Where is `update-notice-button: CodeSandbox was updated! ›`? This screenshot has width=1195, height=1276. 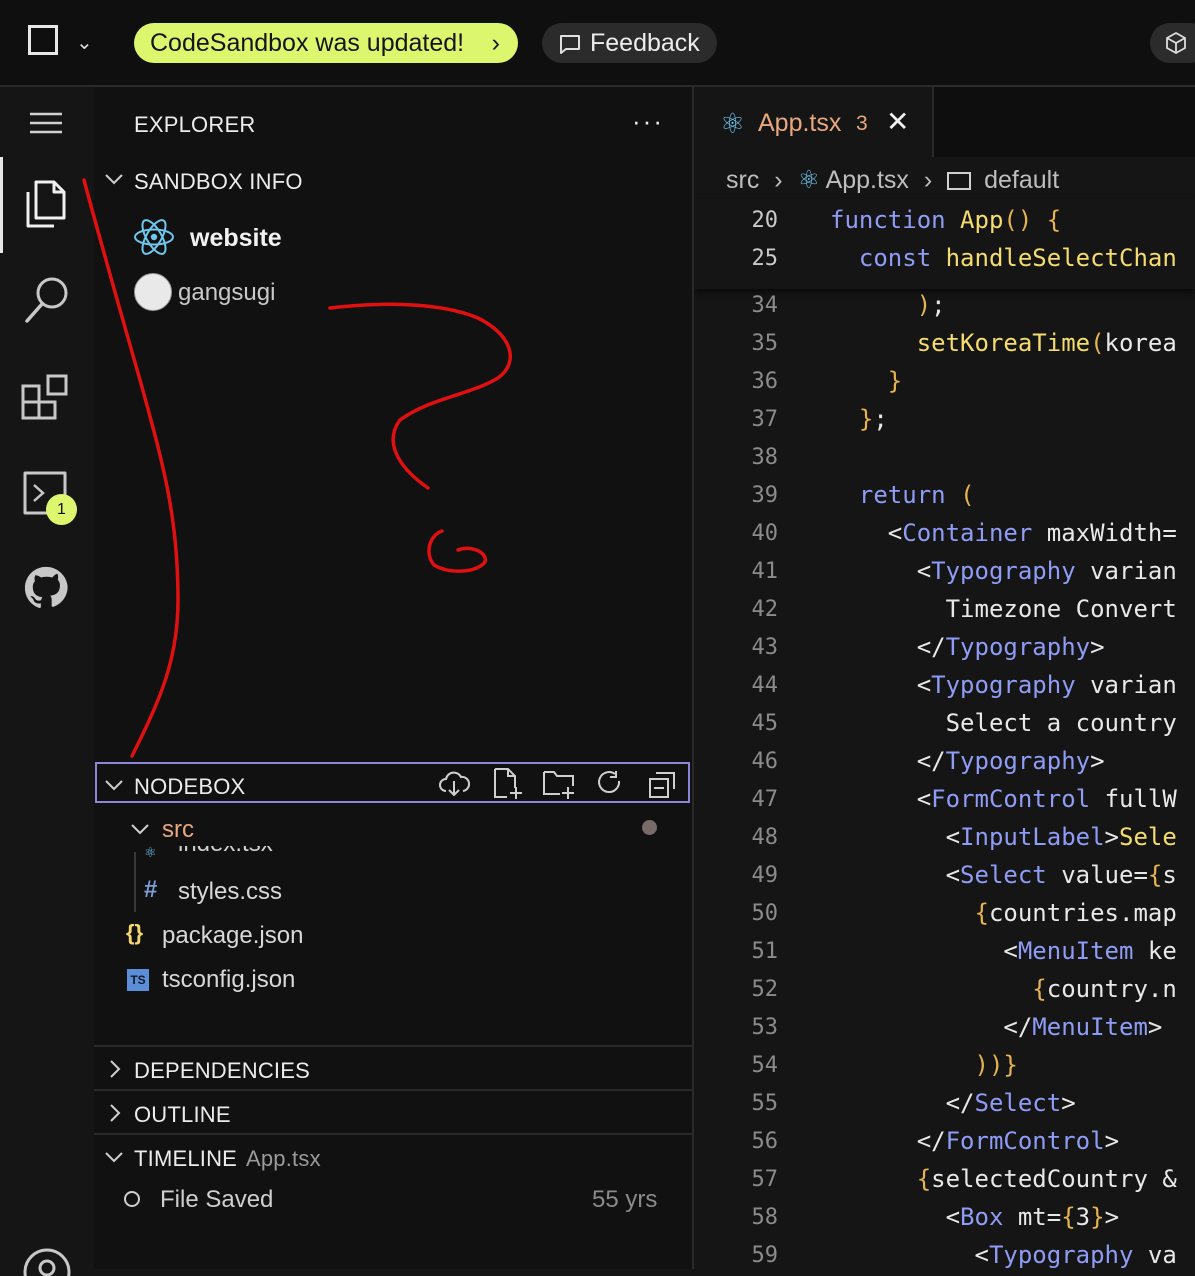 update-notice-button: CodeSandbox was updated! › is located at coordinates (326, 43).